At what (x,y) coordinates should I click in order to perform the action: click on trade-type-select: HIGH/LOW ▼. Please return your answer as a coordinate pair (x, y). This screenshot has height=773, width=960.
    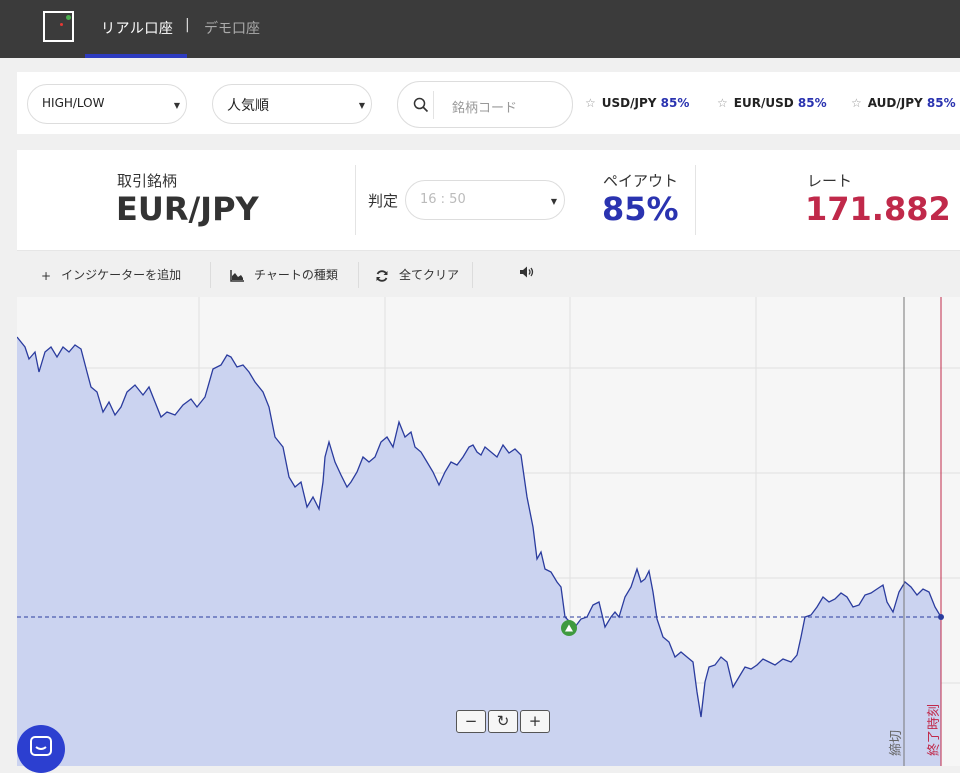
    Looking at the image, I should click on (107, 104).